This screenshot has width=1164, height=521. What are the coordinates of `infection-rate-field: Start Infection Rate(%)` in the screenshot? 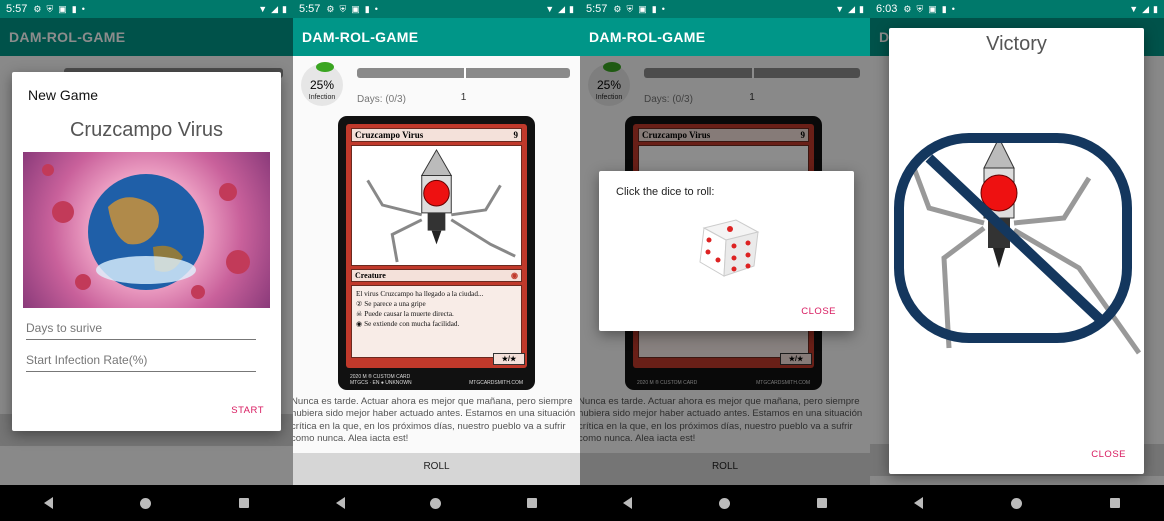 It's located at (141, 361).